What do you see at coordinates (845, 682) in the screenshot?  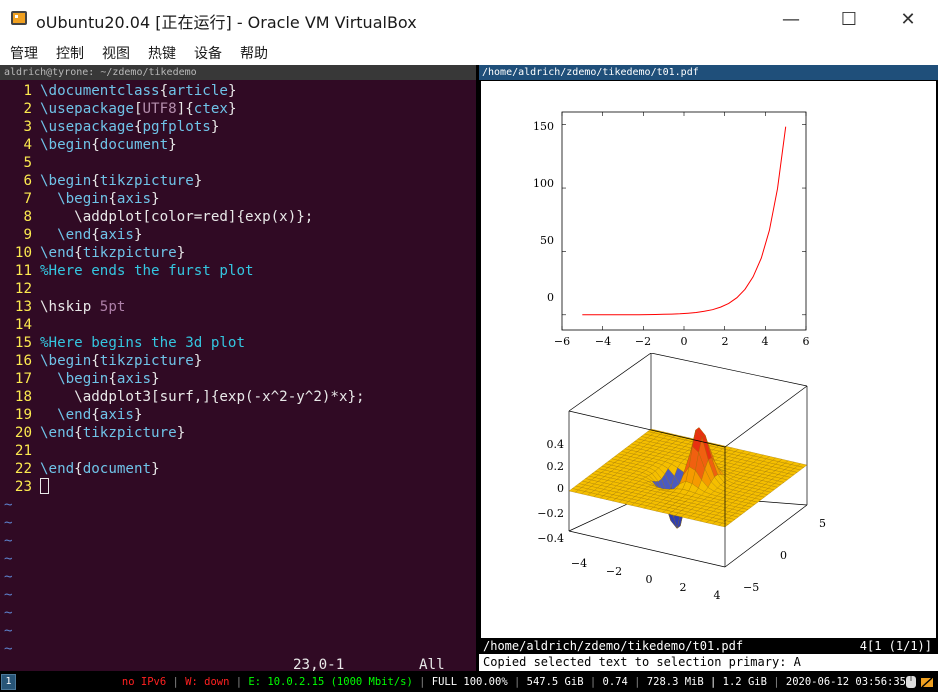 I see `datetime-status: 2020-06-12 03:56:35` at bounding box center [845, 682].